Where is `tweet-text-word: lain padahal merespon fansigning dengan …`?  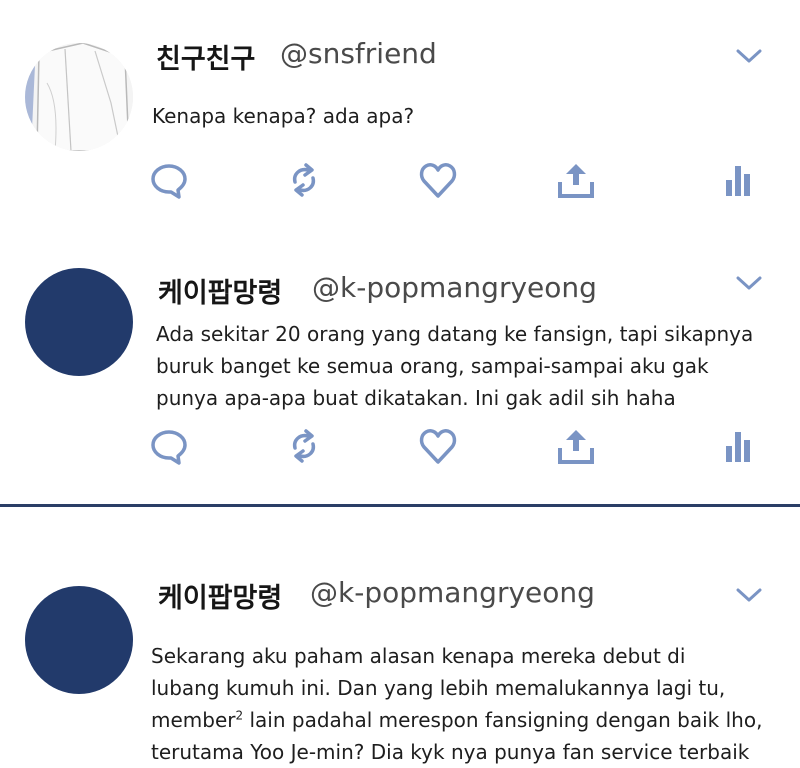 tweet-text-word: lain padahal merespon fansigning dengan … is located at coordinates (503, 720).